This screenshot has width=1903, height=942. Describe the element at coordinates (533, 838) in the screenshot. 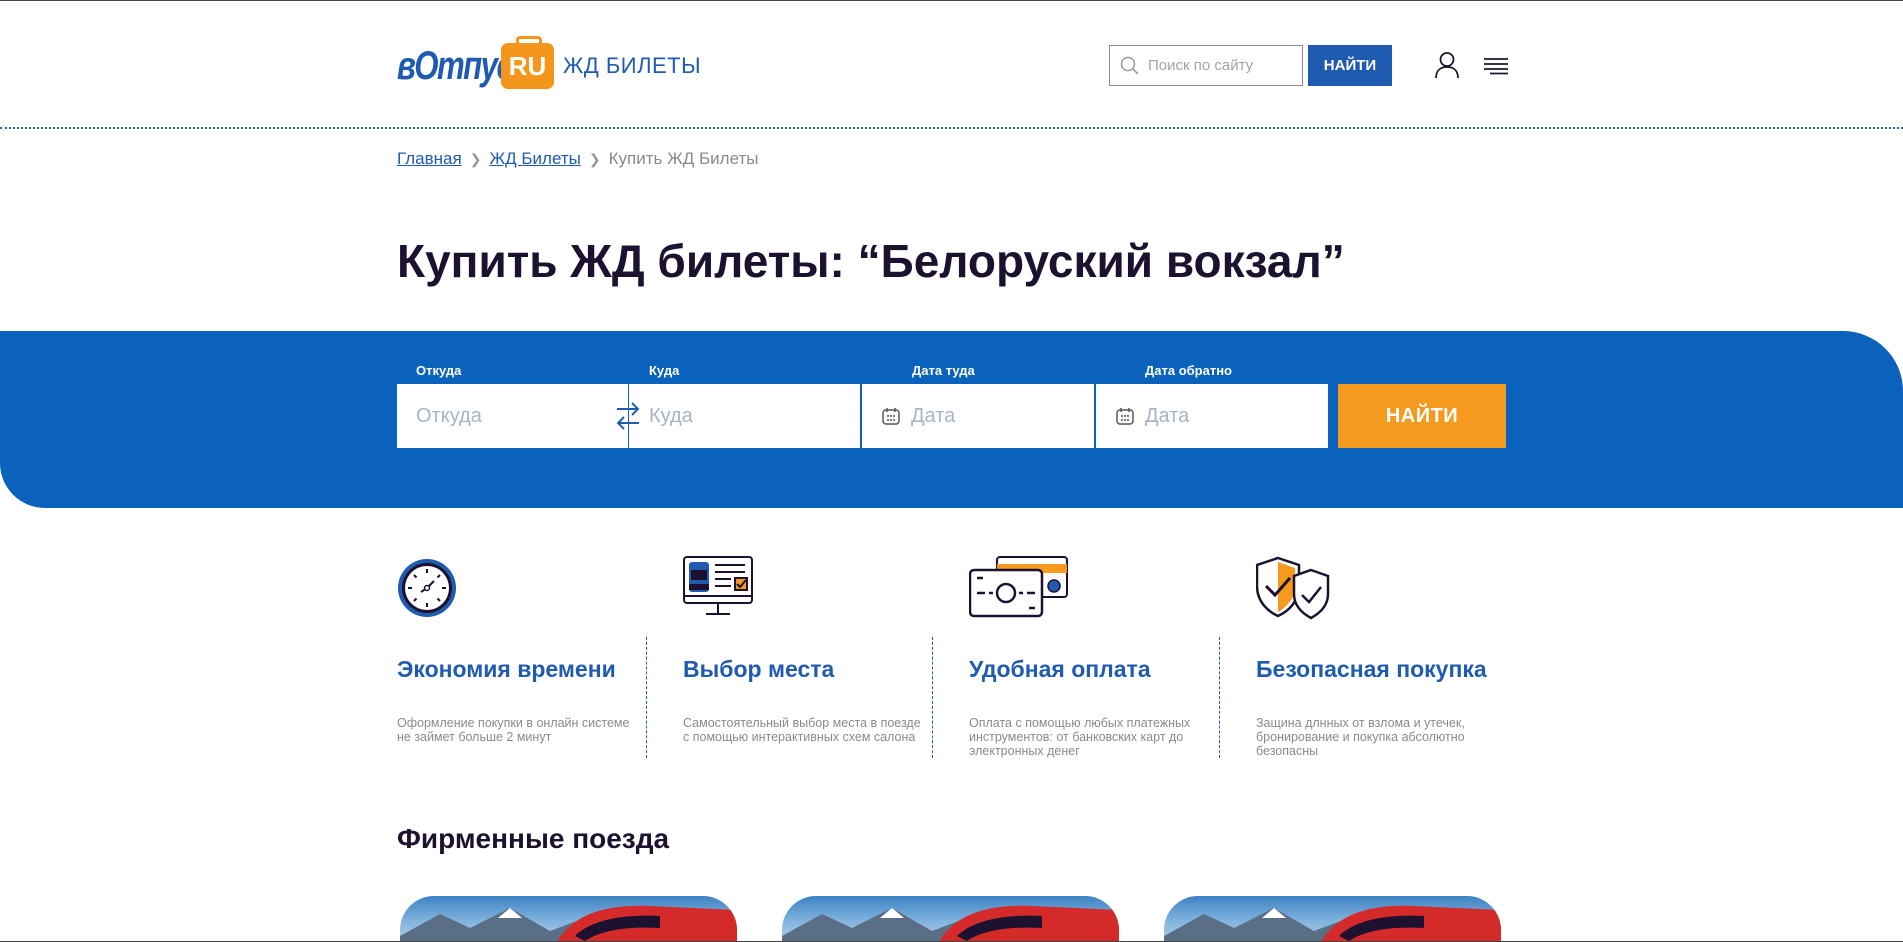

I see `branded-trains-title: Фирменные поезда` at that location.